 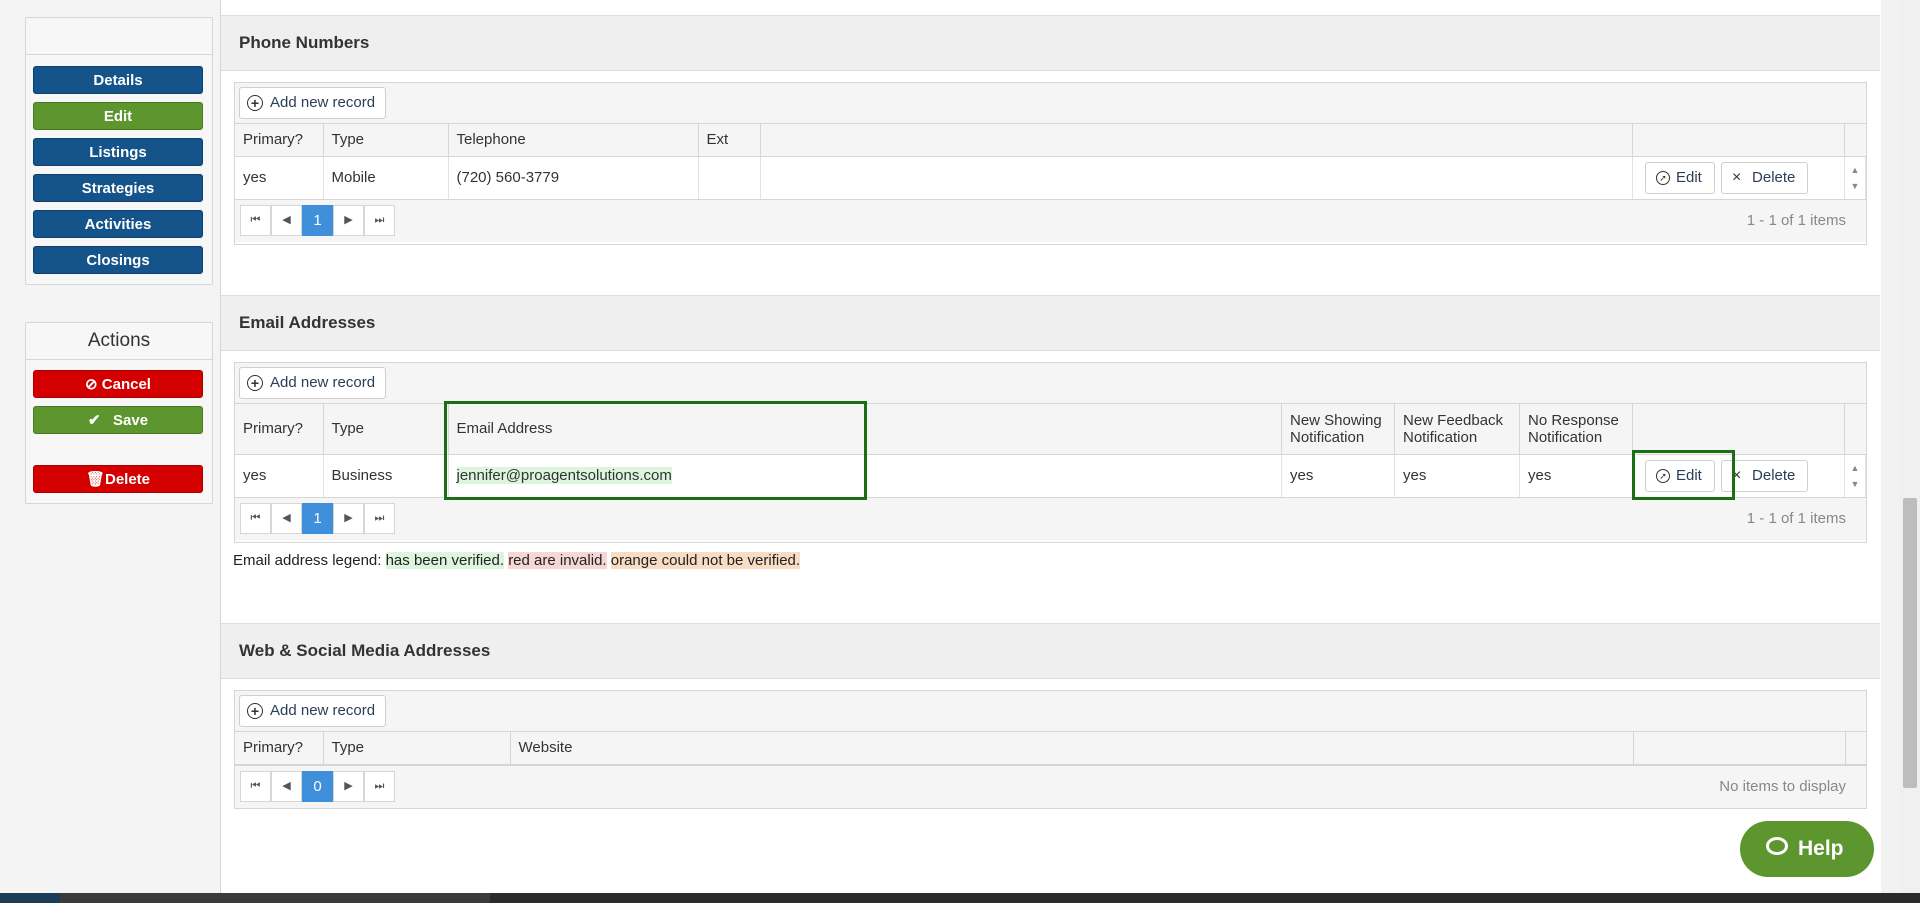 What do you see at coordinates (313, 711) in the screenshot?
I see `web-add-record-button: + Add new record` at bounding box center [313, 711].